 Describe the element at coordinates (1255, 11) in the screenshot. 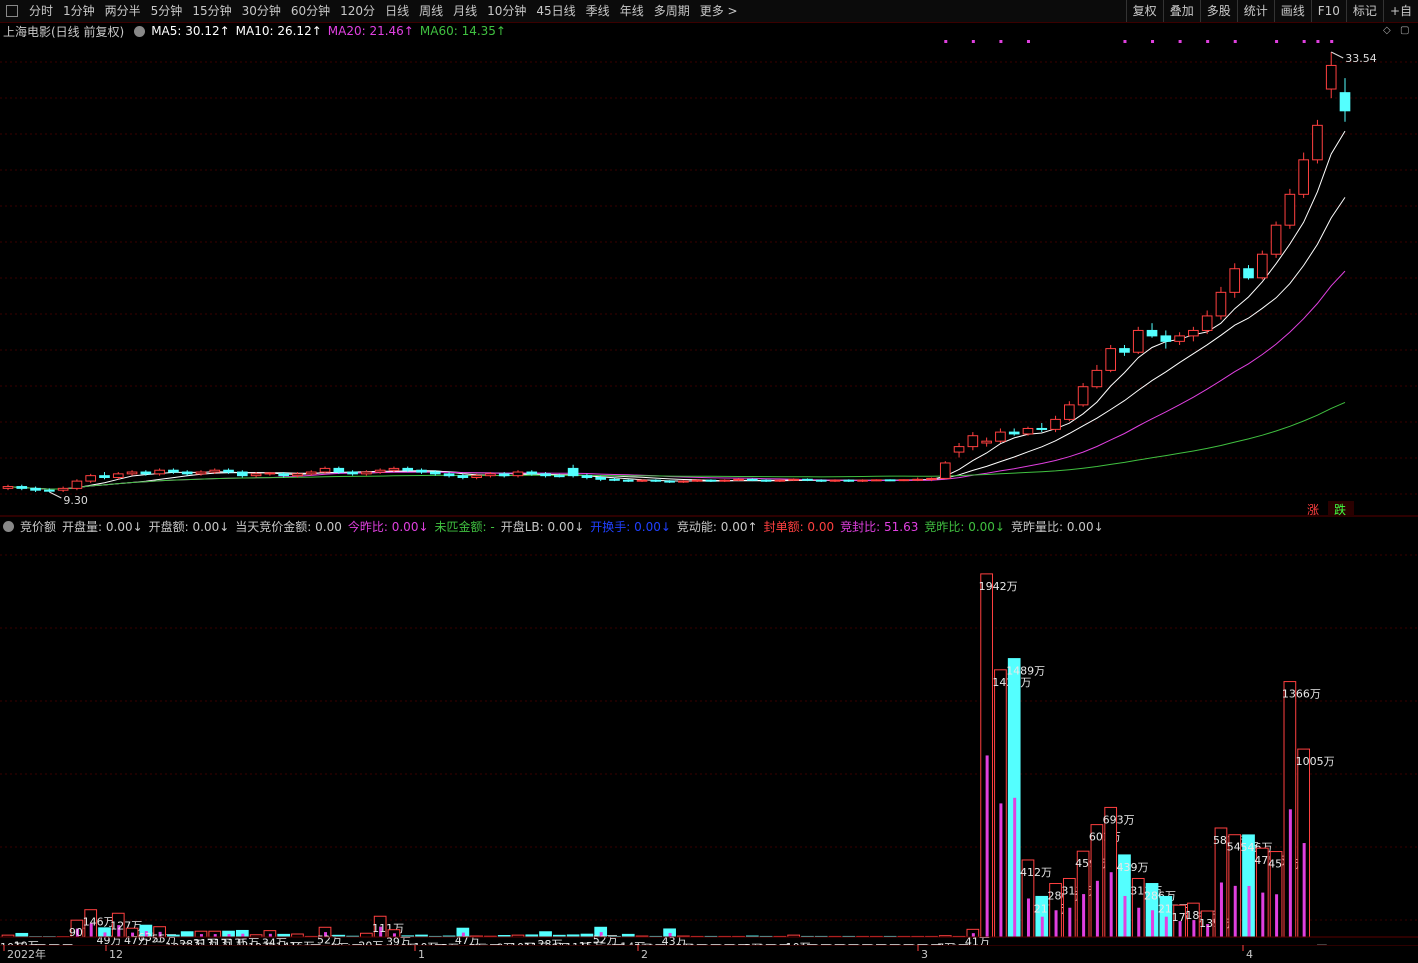

I see `tool-button-3: 统计` at that location.